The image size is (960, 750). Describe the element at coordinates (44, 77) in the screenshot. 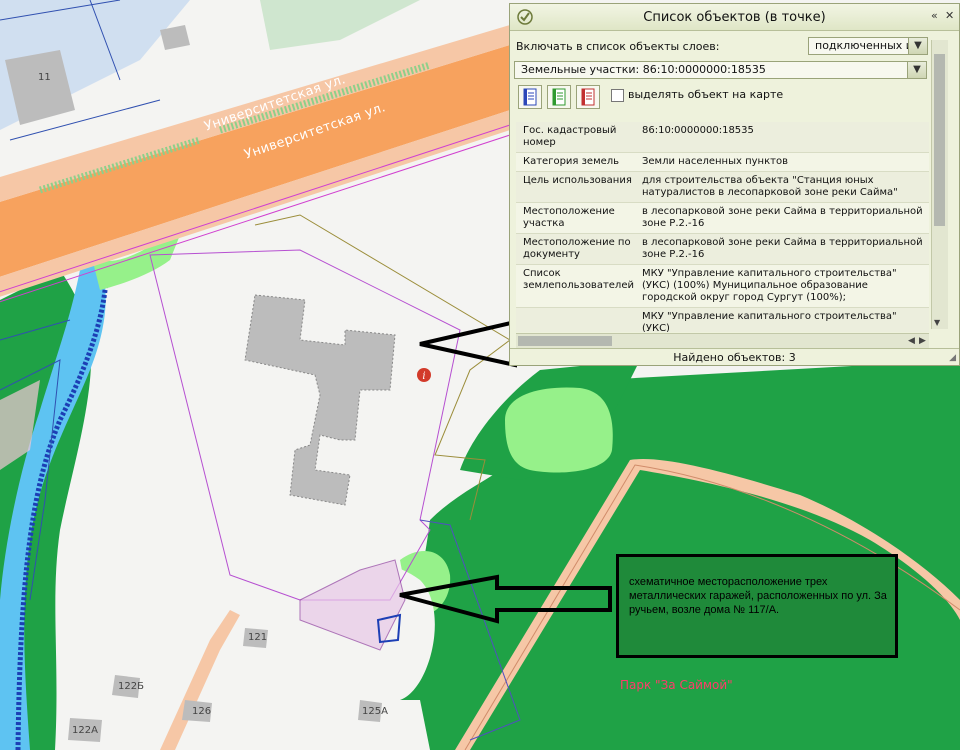

I see `house-number-11: 11` at that location.